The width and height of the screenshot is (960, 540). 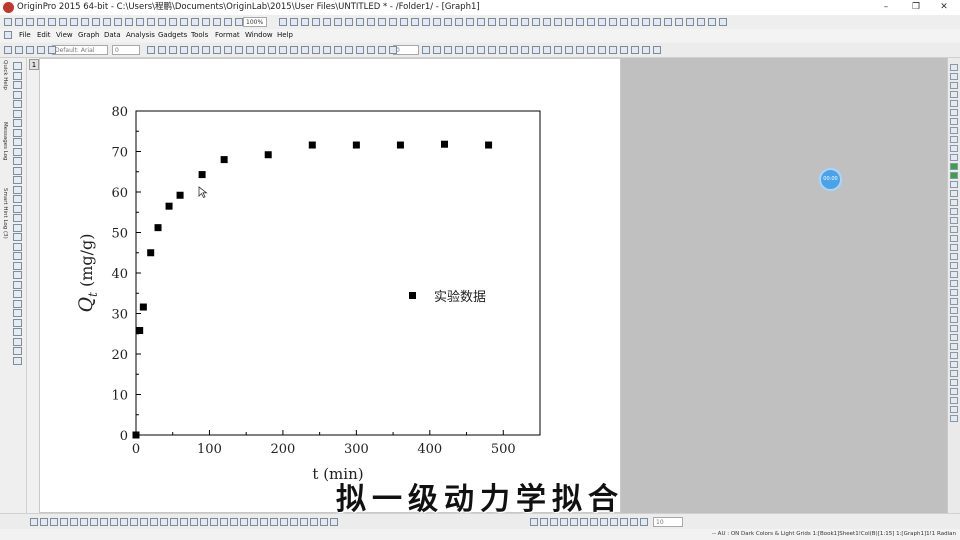 I want to click on menu-gadgets: Gadgets, so click(x=172, y=35).